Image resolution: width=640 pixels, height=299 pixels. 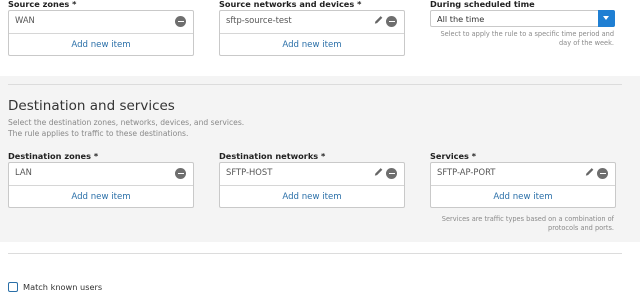 I want to click on source-zone-item: WAN, so click(x=101, y=22).